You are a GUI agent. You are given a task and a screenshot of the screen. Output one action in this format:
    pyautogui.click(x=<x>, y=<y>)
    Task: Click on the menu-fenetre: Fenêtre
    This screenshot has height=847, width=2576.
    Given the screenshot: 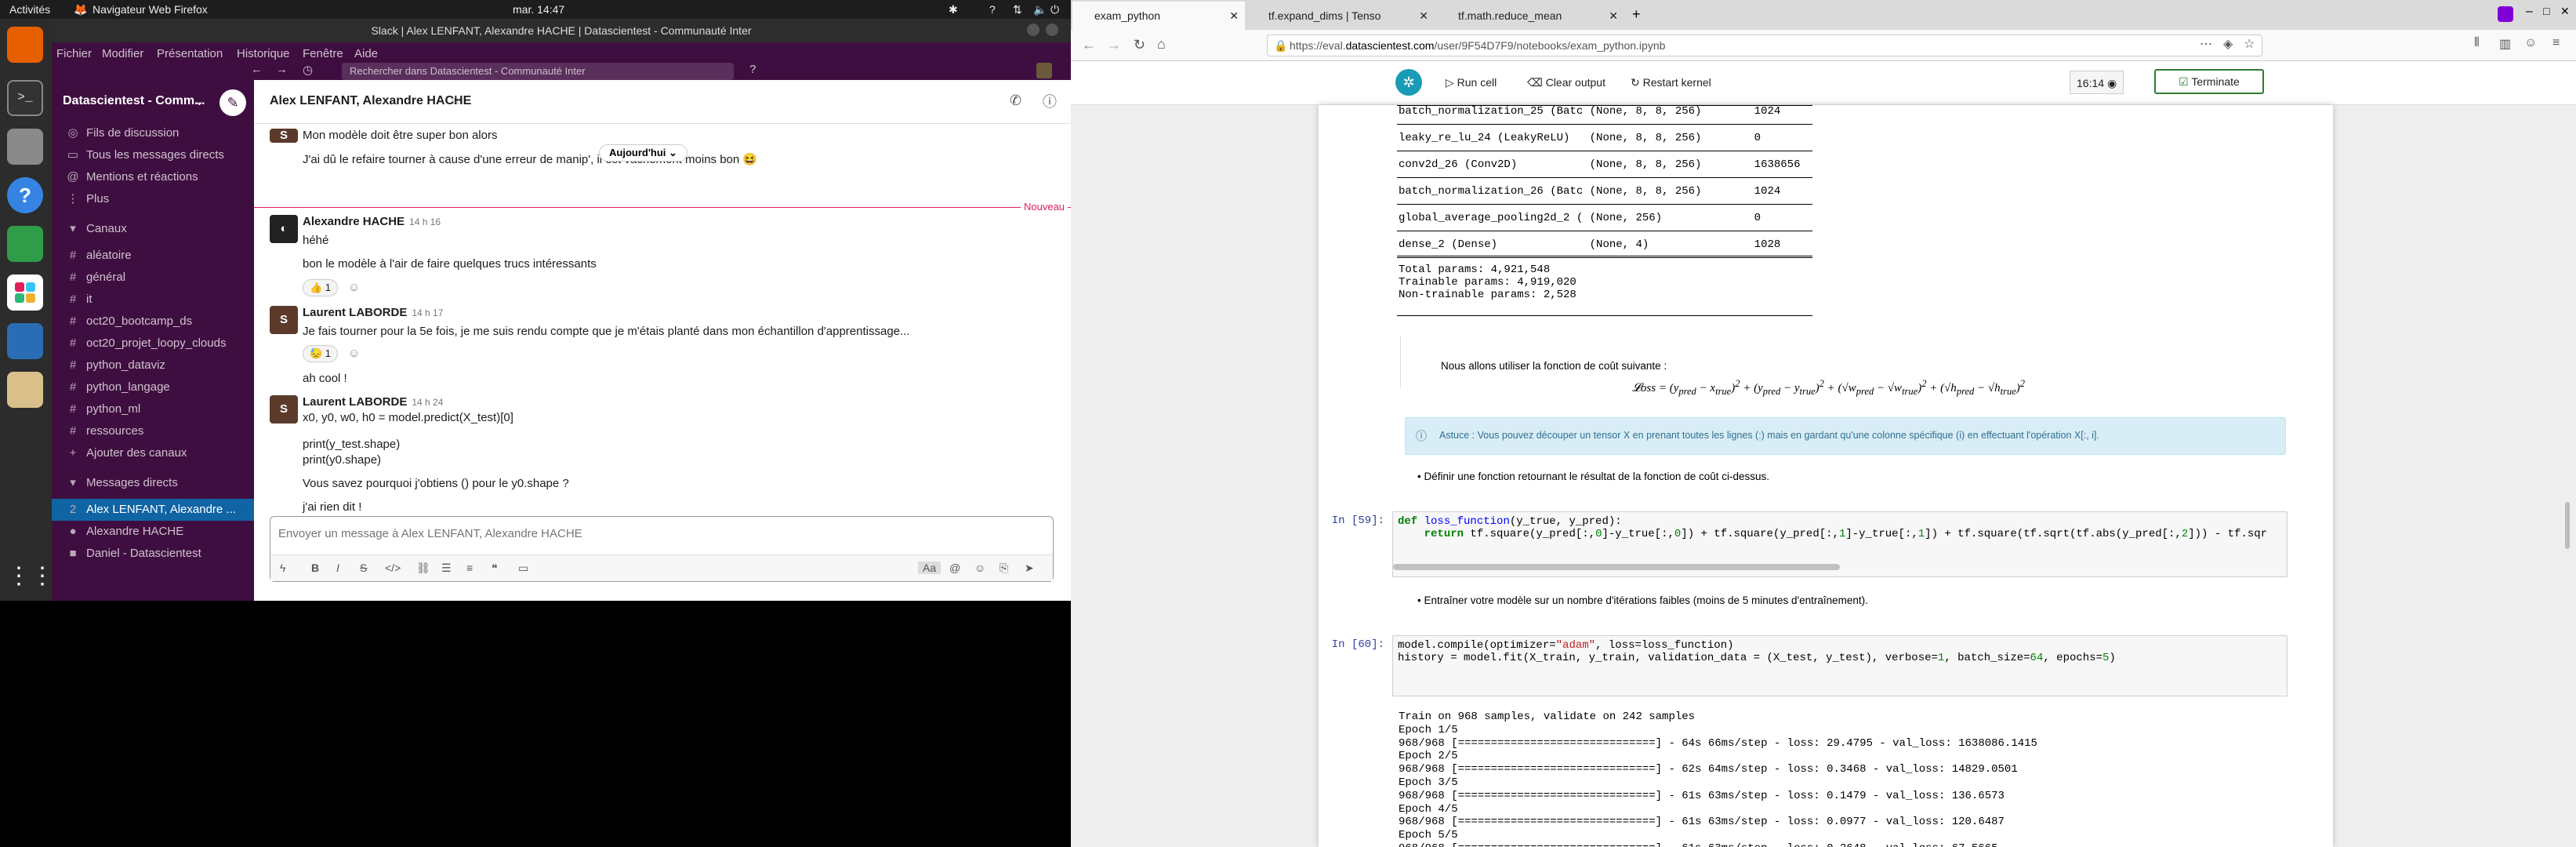 What is the action you would take?
    pyautogui.click(x=323, y=53)
    